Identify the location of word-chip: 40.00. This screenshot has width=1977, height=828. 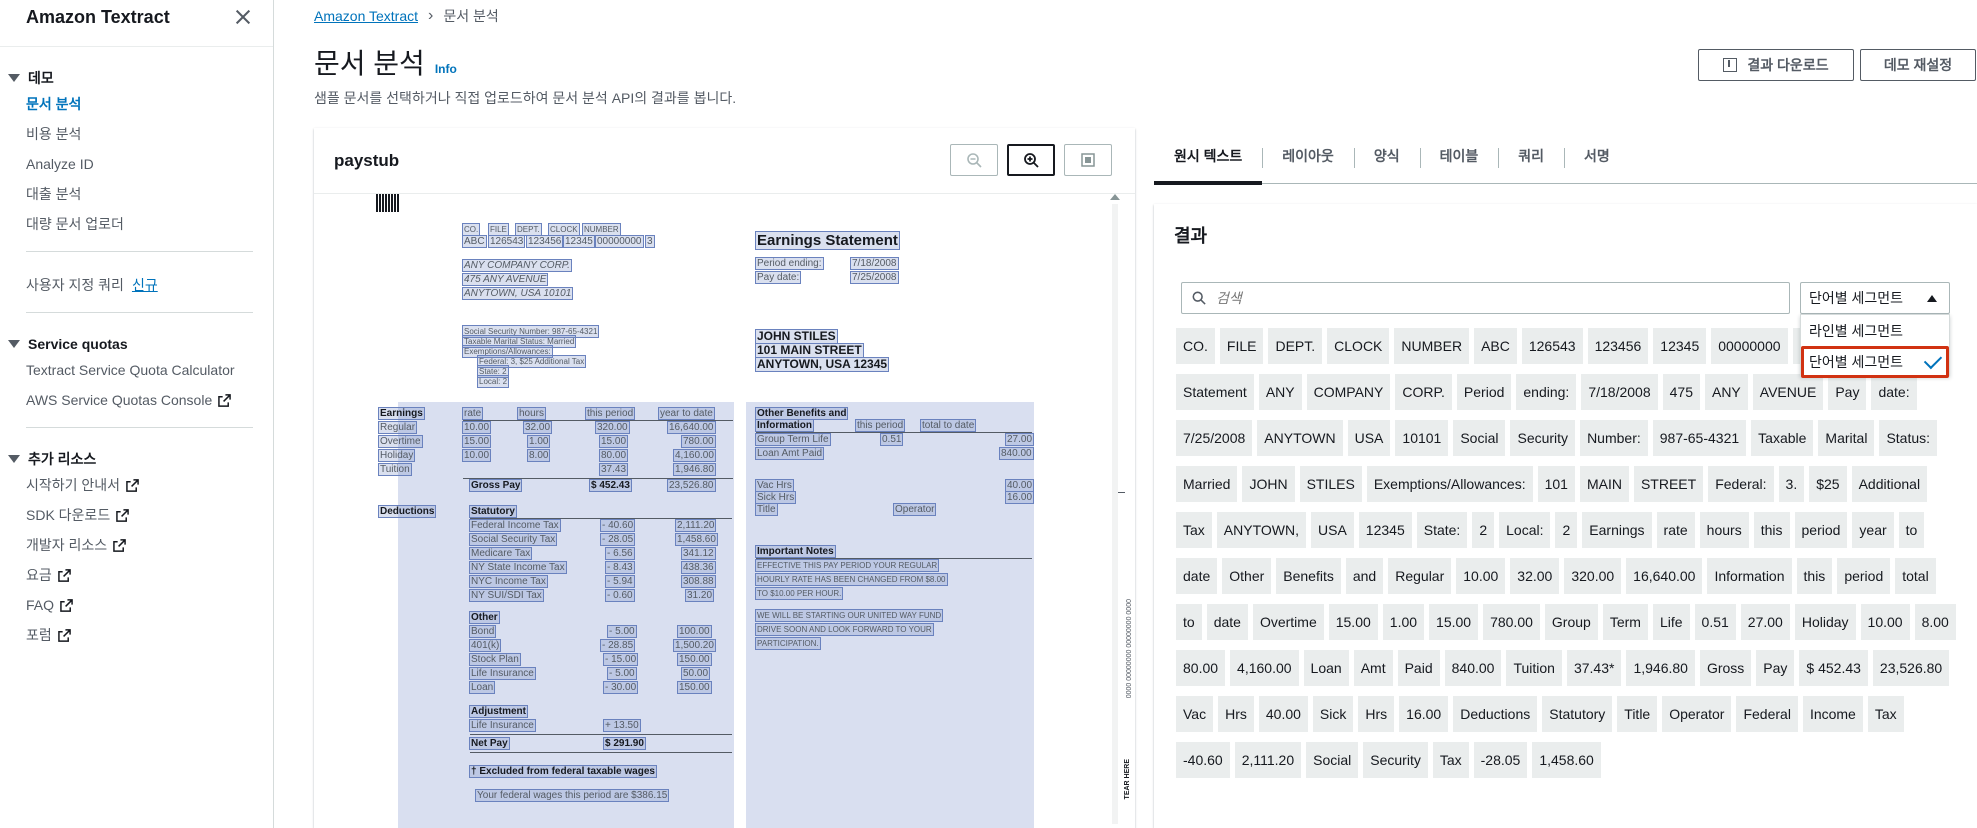
(1283, 714).